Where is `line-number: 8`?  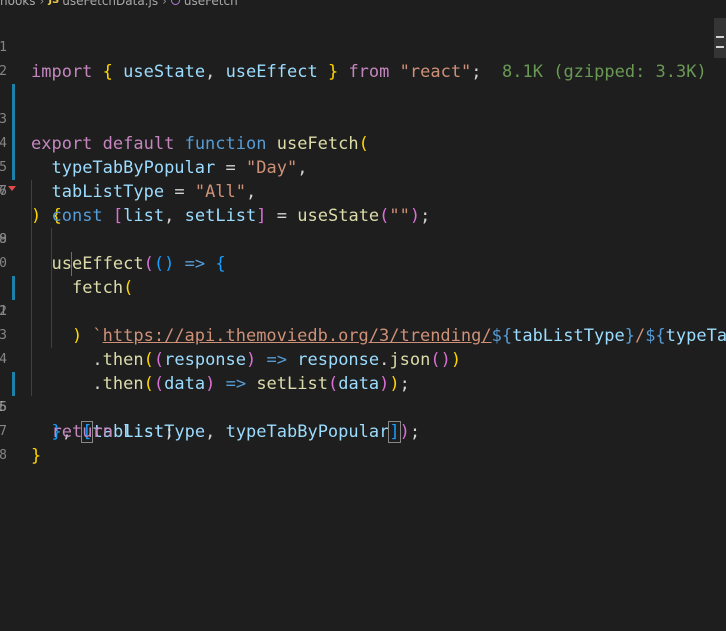 line-number: 8 is located at coordinates (3, 455).